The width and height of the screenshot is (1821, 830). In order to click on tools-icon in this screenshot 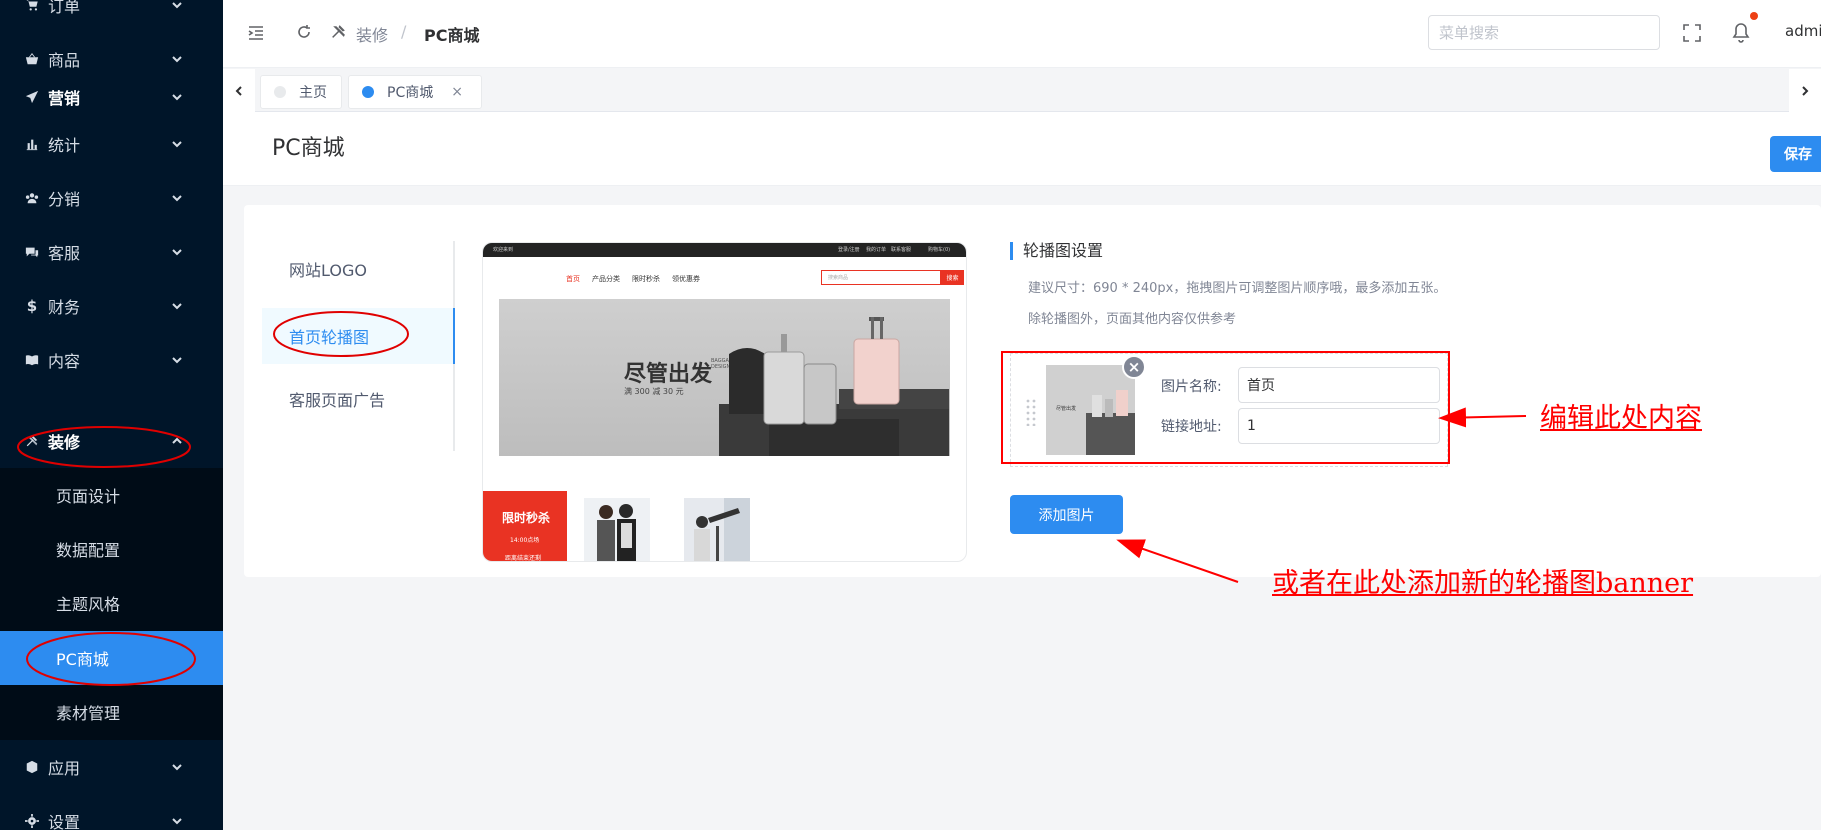, I will do `click(32, 441)`.